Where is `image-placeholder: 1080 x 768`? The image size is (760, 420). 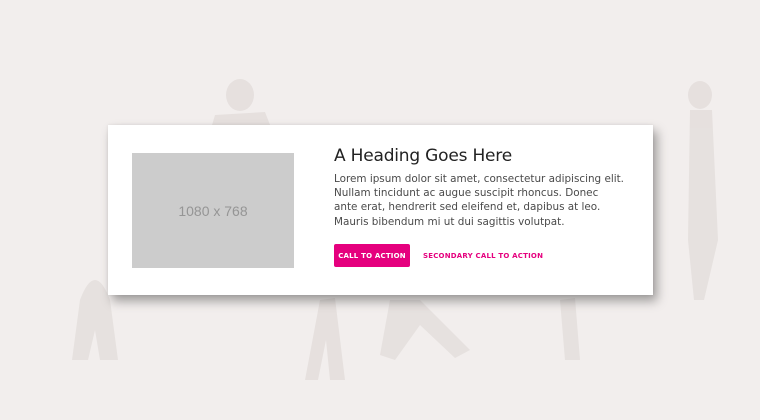
image-placeholder: 1080 x 768 is located at coordinates (213, 210).